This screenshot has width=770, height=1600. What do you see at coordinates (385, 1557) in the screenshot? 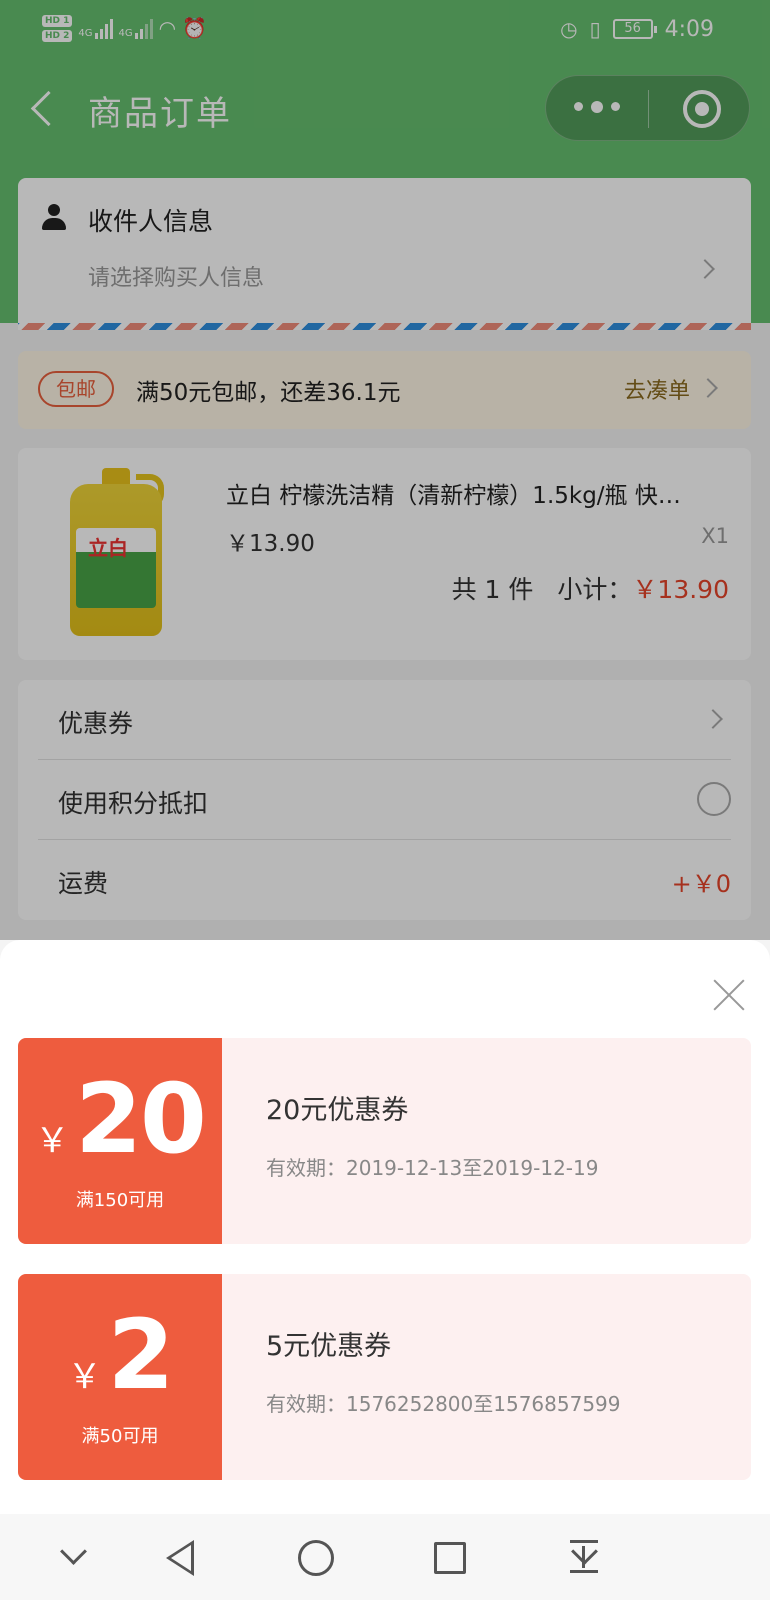
I see `system-navigation-bar` at bounding box center [385, 1557].